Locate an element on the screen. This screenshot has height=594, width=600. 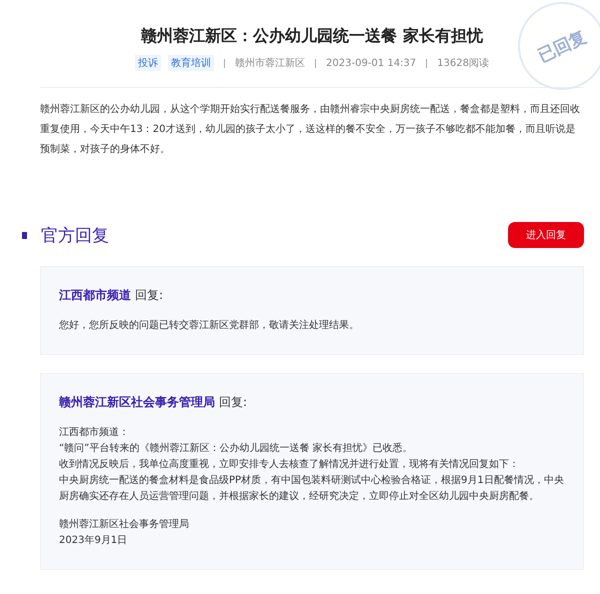
reply-text: “赣问”平台转来的《赣州蓉江新区：公办幼儿园统一送餐 家长有担忧》已收悉。 is located at coordinates (236, 449).